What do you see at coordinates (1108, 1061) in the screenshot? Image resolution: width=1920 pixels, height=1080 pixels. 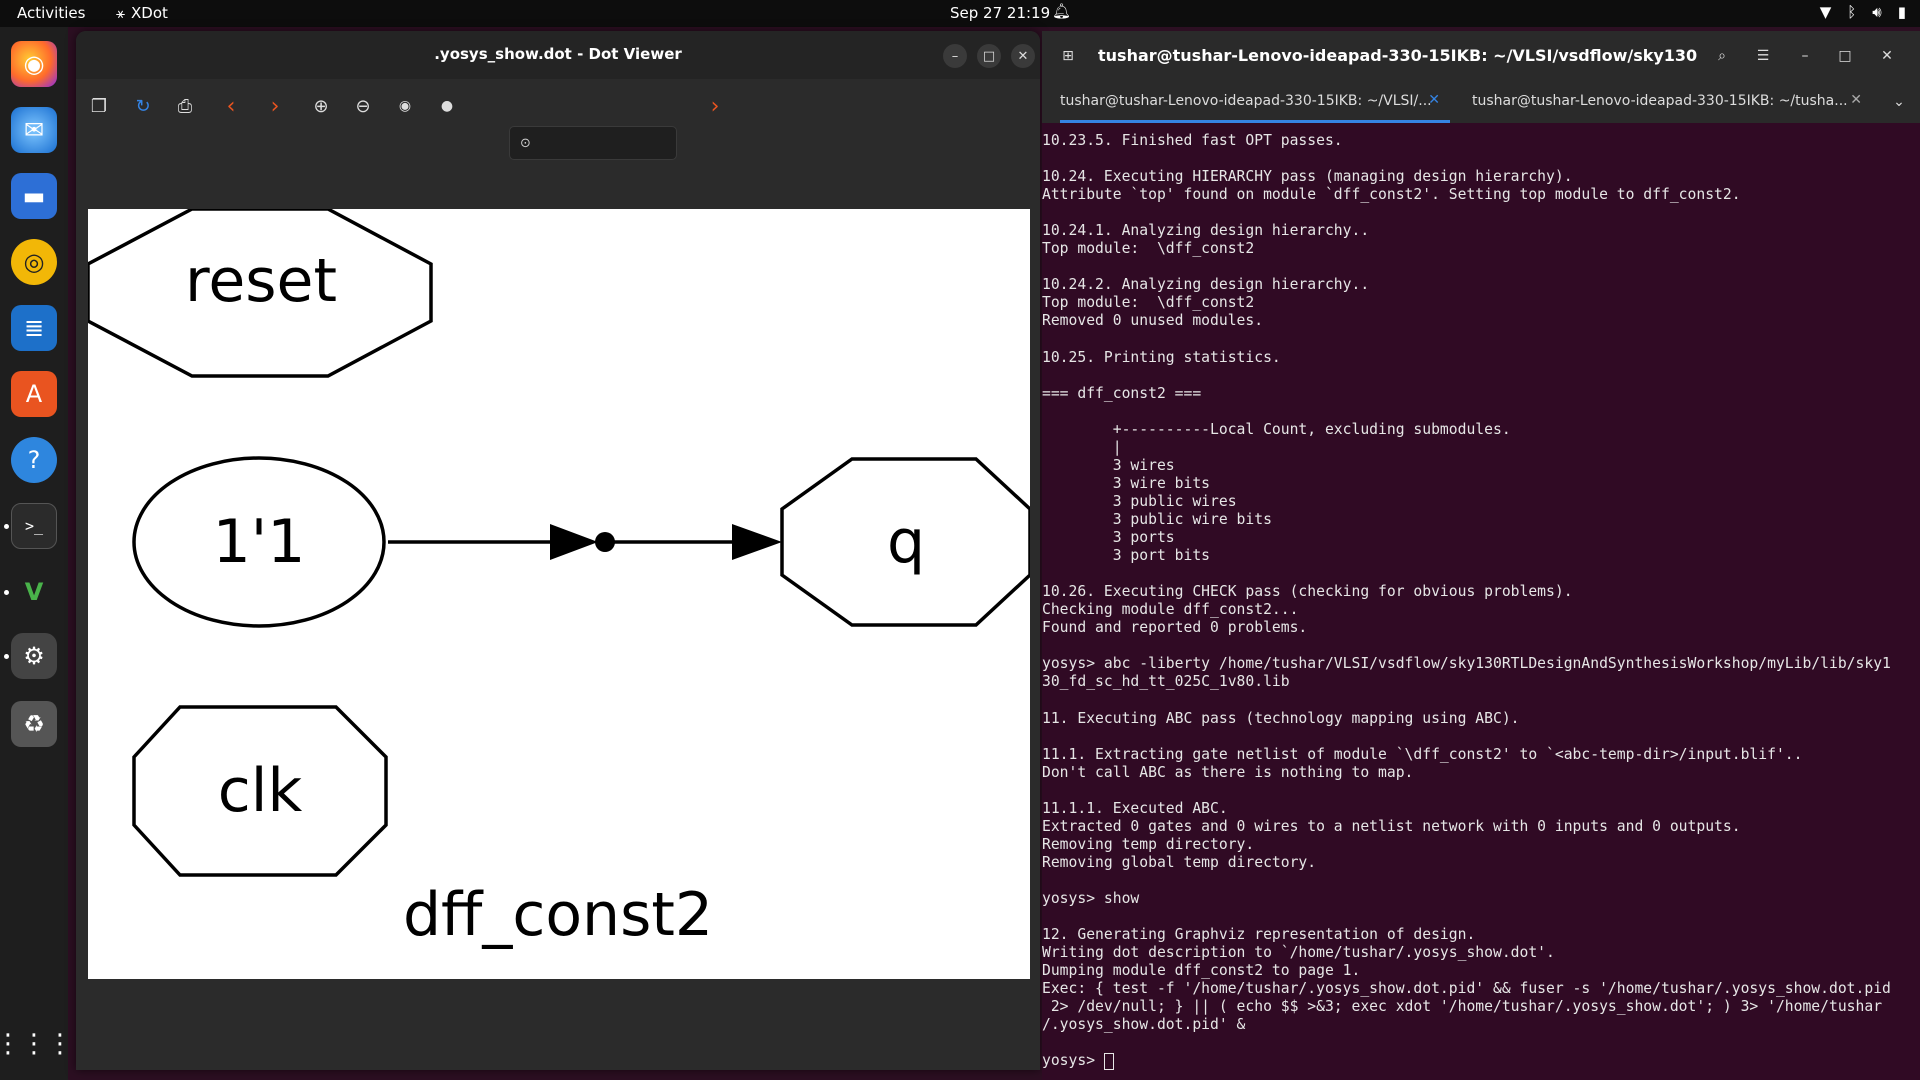 I see `terminal-cursor` at bounding box center [1108, 1061].